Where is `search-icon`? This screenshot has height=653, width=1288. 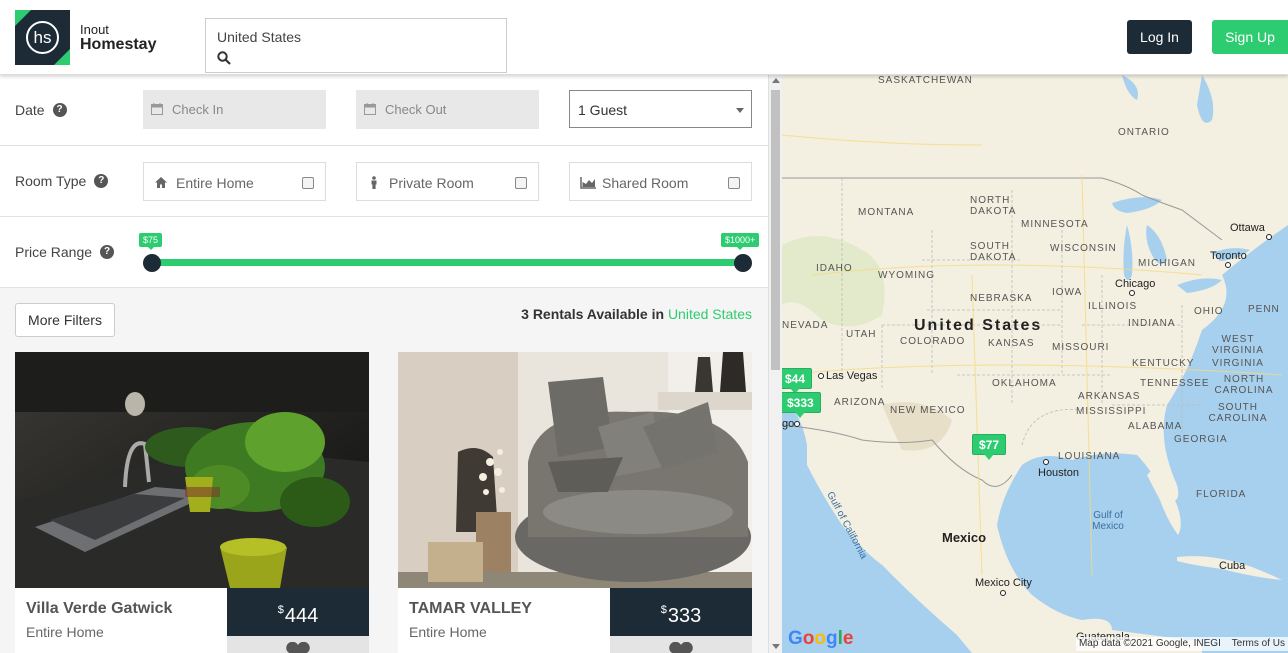
search-icon is located at coordinates (224, 58).